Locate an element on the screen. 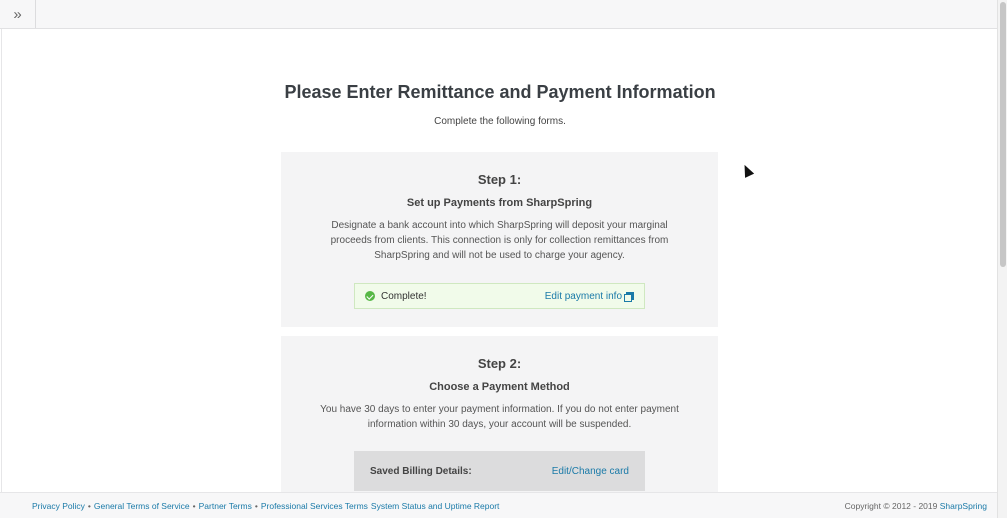  edit-change-card-link: Edit/Change card is located at coordinates (590, 471).